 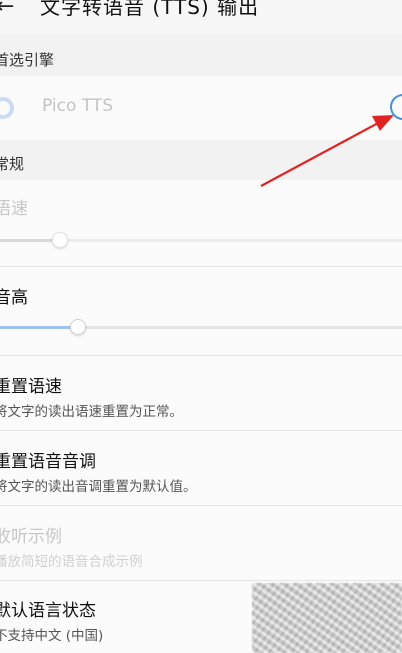 What do you see at coordinates (320, 154) in the screenshot?
I see `annotation-arrow-shaft` at bounding box center [320, 154].